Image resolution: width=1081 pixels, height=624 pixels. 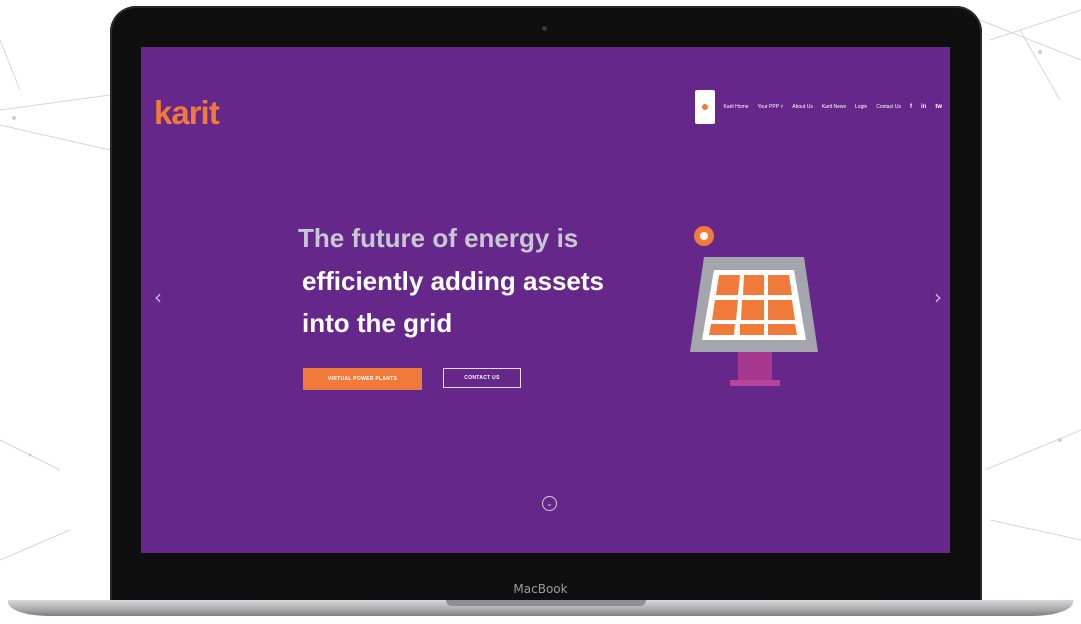 I want to click on virtual-power-plants-button: VIRTUAL POWER PLANTS, so click(x=362, y=379).